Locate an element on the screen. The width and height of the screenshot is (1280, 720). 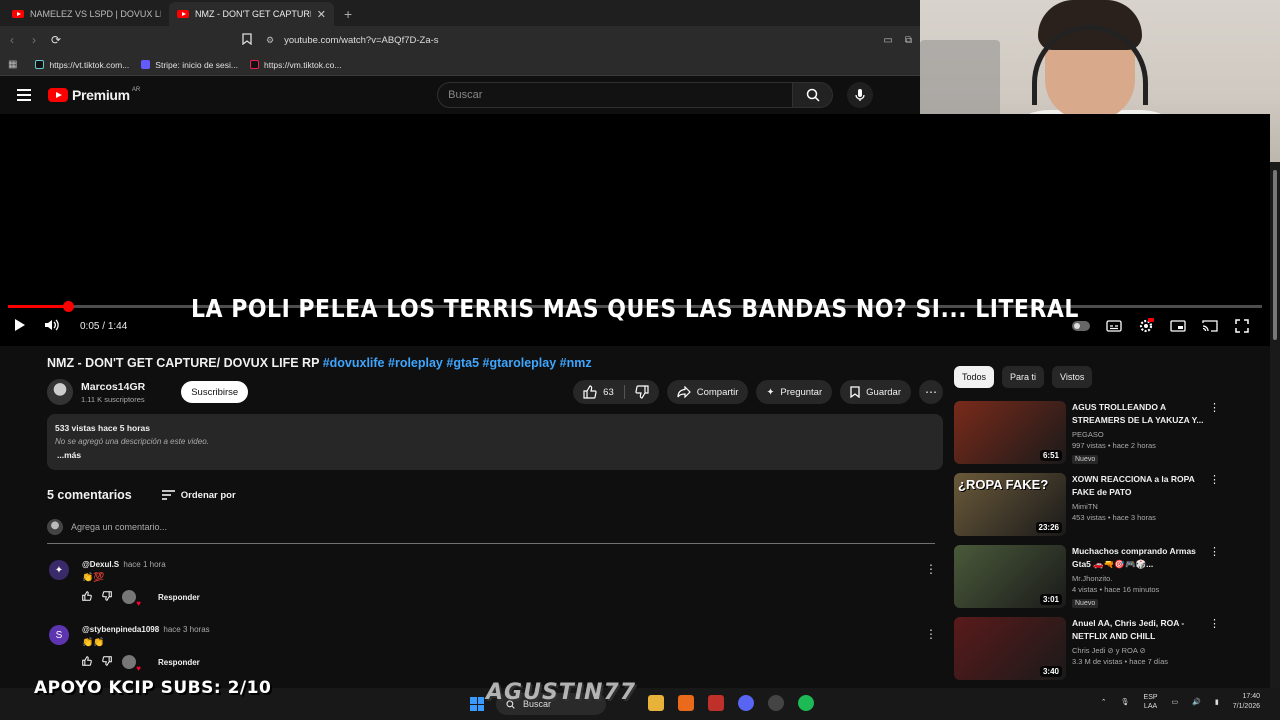
rec-channel: PEGASO is located at coordinates (1142, 434).